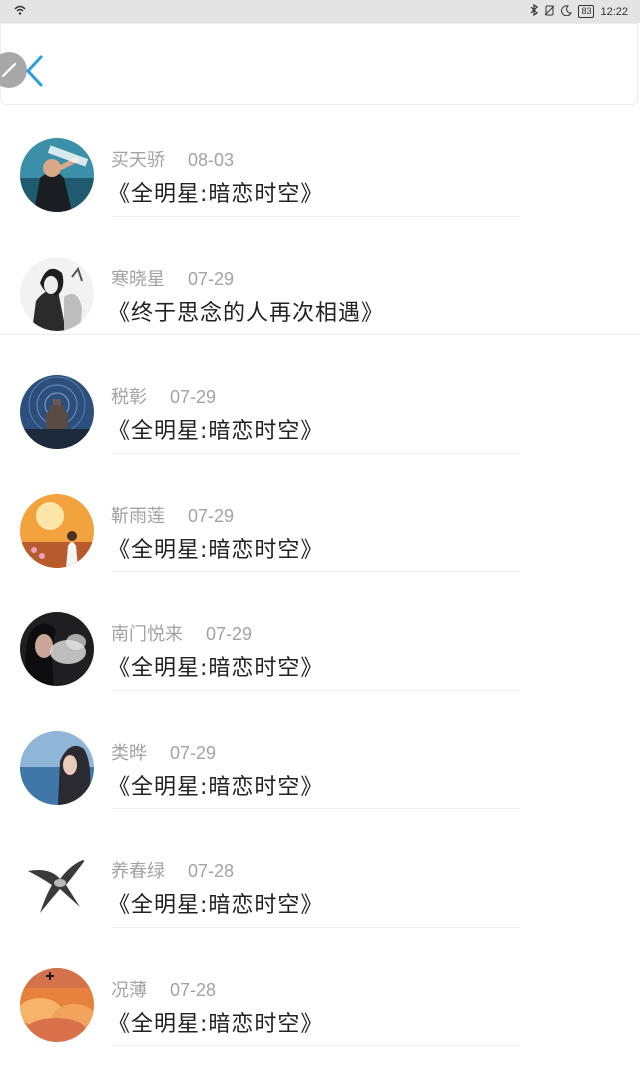 This screenshot has width=640, height=1067. What do you see at coordinates (319, 64) in the screenshot?
I see `header-bar` at bounding box center [319, 64].